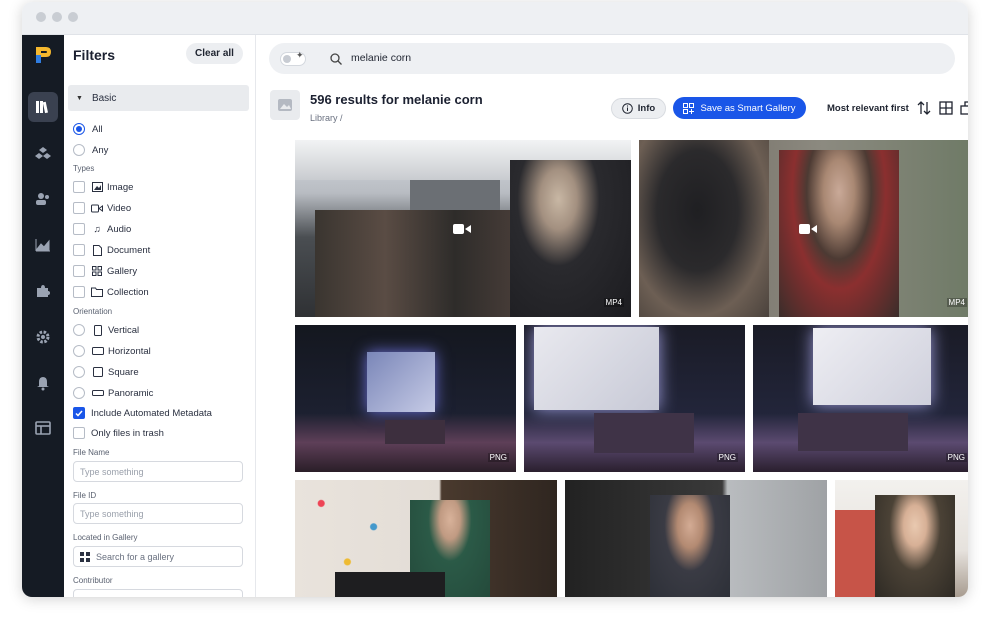 The height and width of the screenshot is (629, 1000). What do you see at coordinates (43, 383) in the screenshot?
I see `notifications-bell-icon` at bounding box center [43, 383].